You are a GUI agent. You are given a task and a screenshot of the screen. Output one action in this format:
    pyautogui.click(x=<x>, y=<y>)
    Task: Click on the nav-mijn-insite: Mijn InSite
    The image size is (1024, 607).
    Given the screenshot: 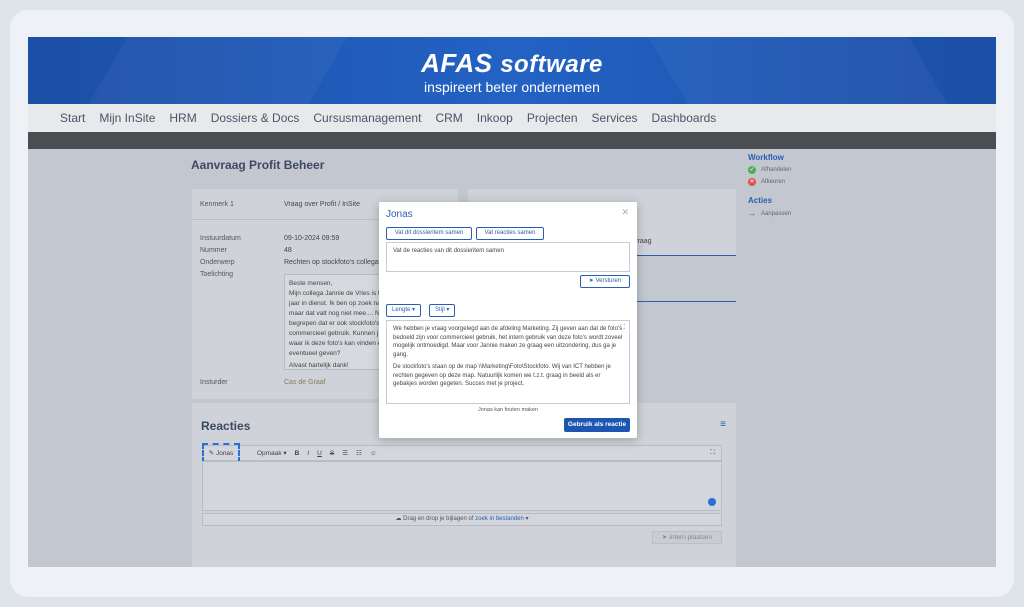 What is the action you would take?
    pyautogui.click(x=127, y=118)
    